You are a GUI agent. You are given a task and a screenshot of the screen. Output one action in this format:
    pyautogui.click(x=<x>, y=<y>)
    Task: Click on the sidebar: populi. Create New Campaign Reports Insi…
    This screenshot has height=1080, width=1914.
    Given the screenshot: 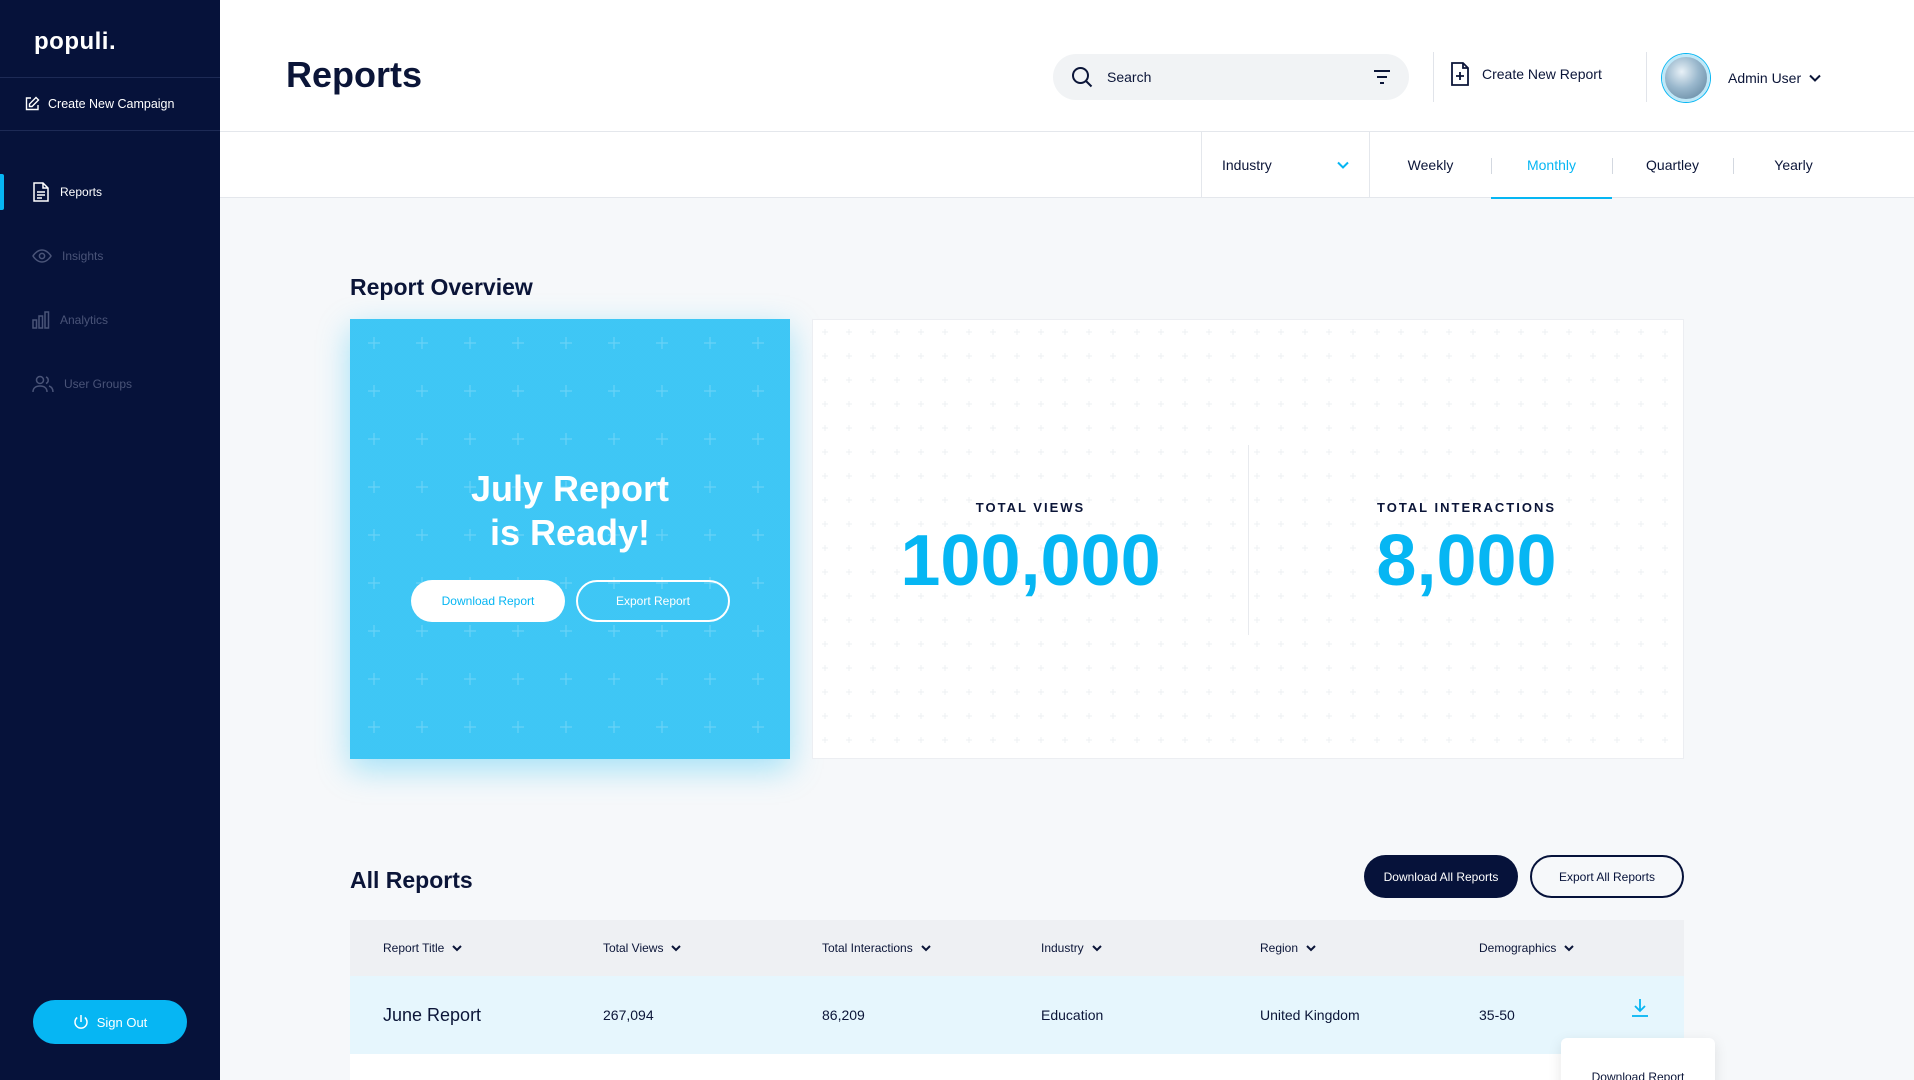 What is the action you would take?
    pyautogui.click(x=110, y=540)
    